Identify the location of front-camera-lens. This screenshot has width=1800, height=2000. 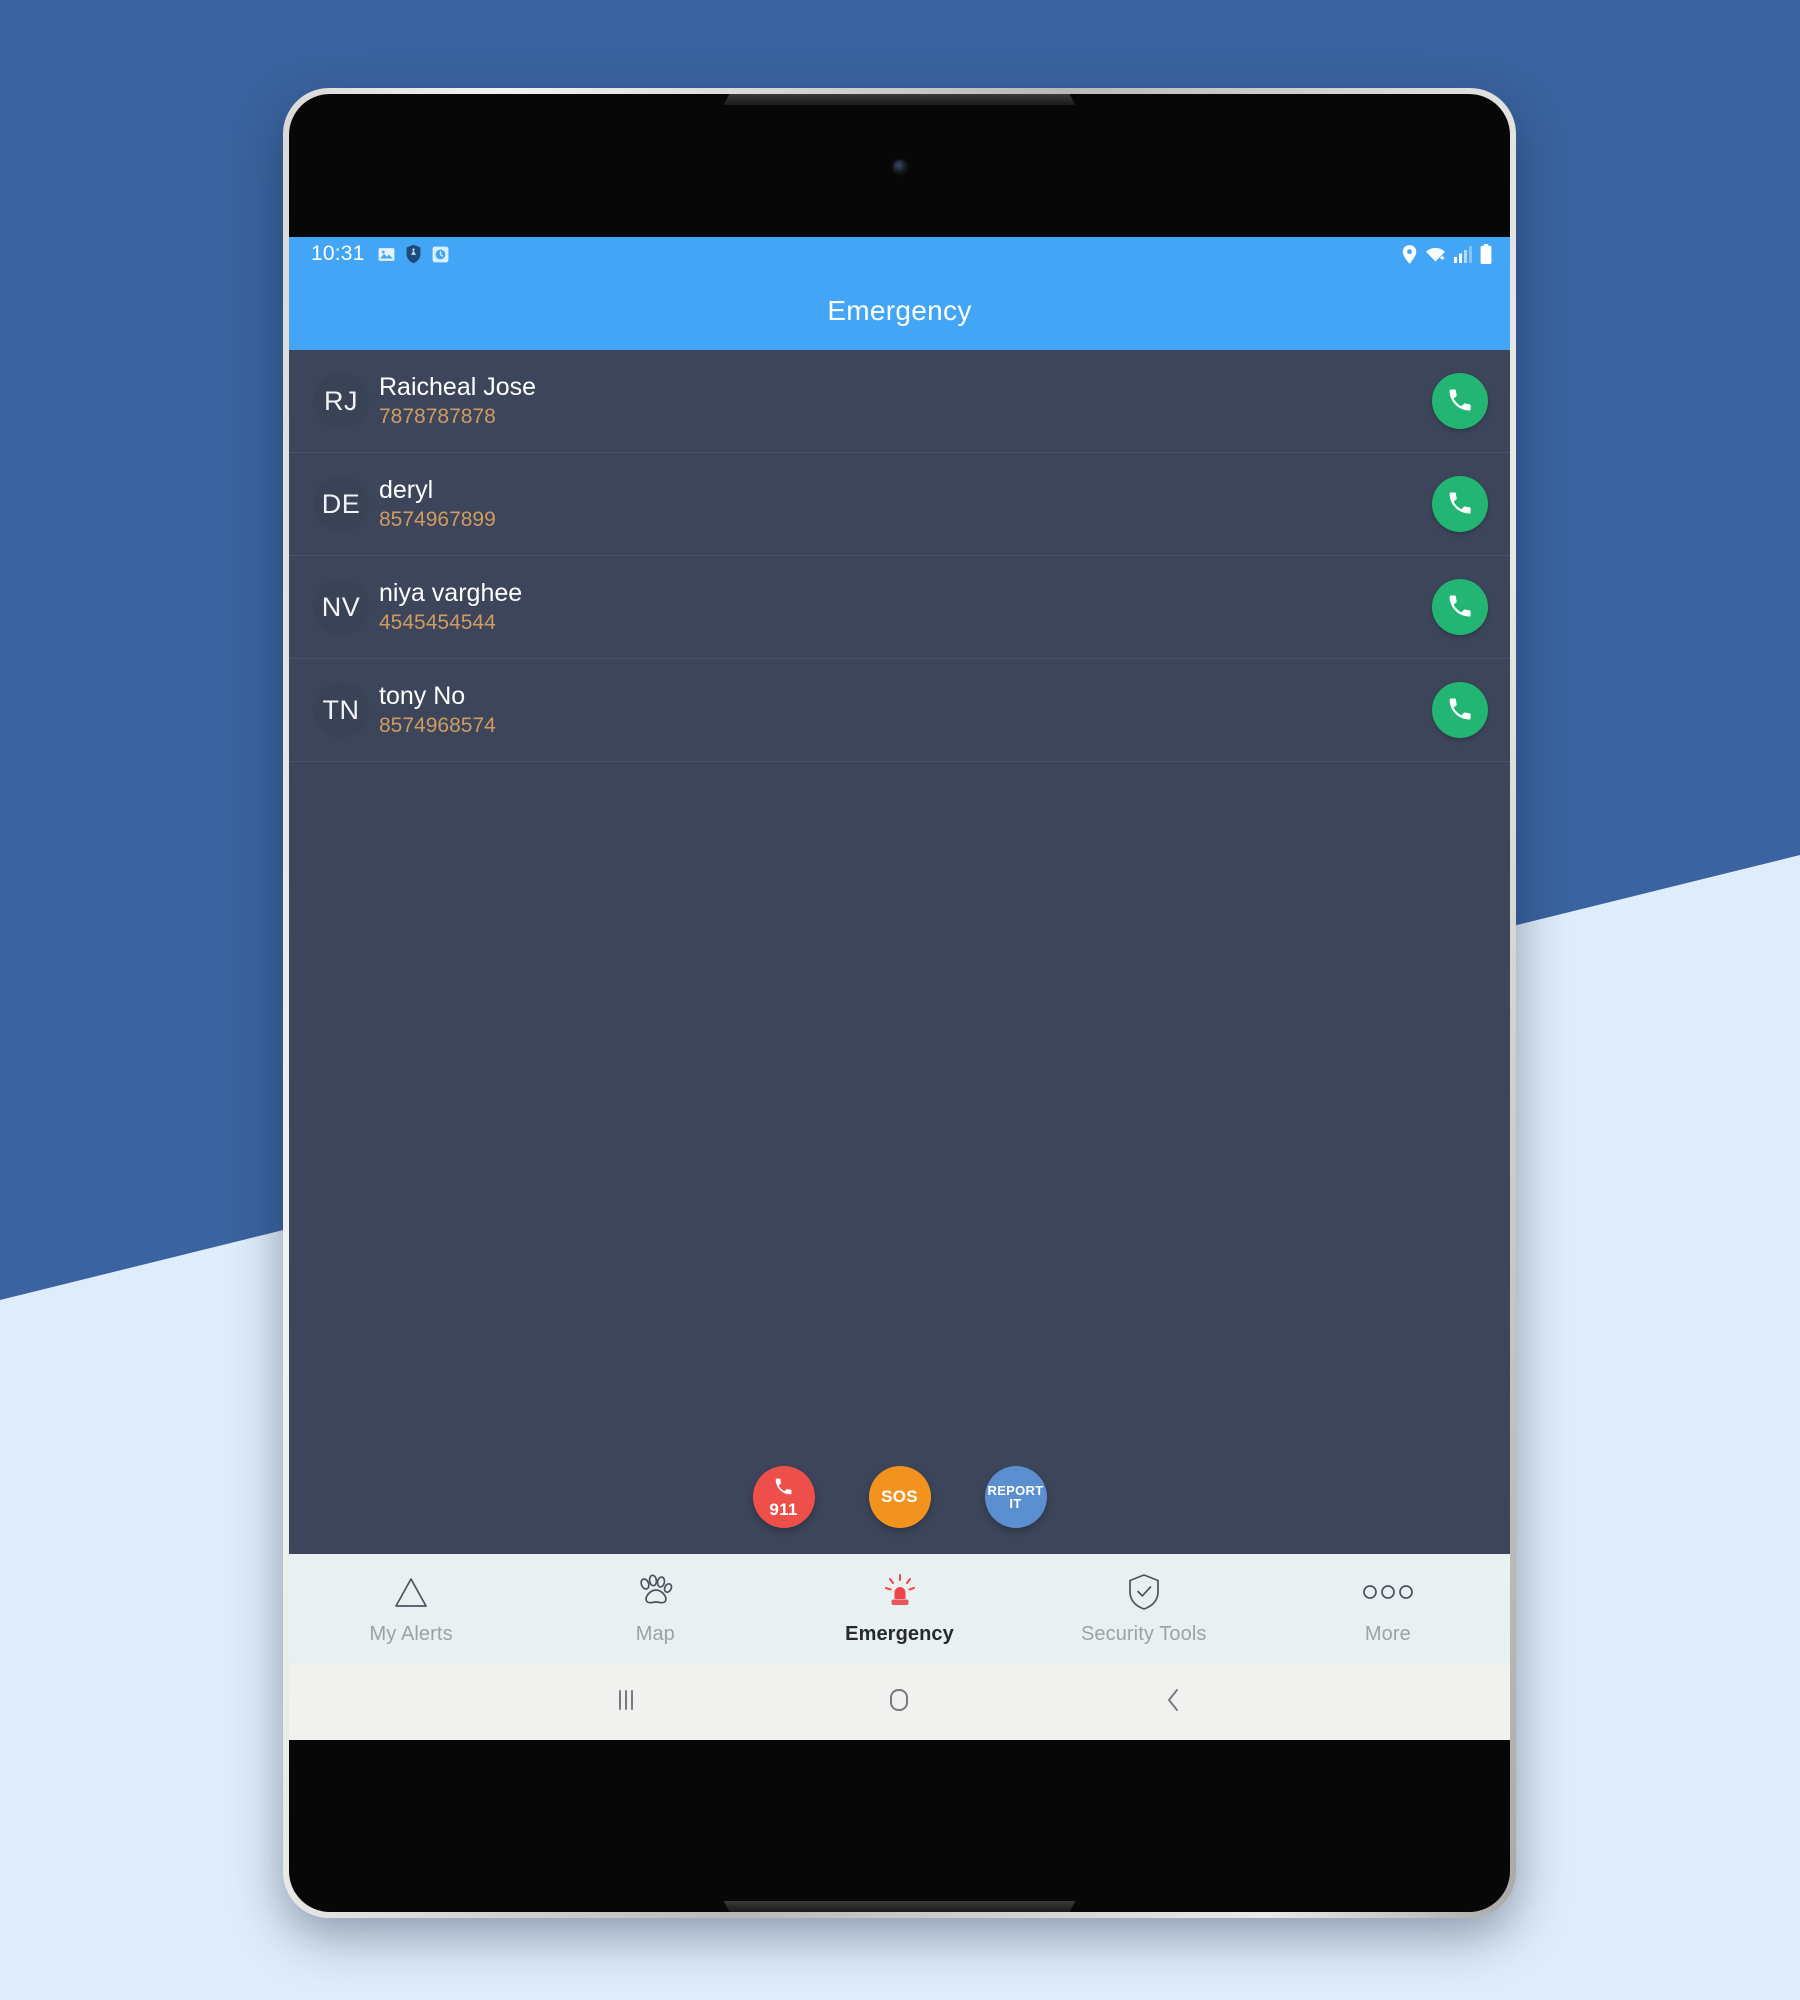
(899, 167).